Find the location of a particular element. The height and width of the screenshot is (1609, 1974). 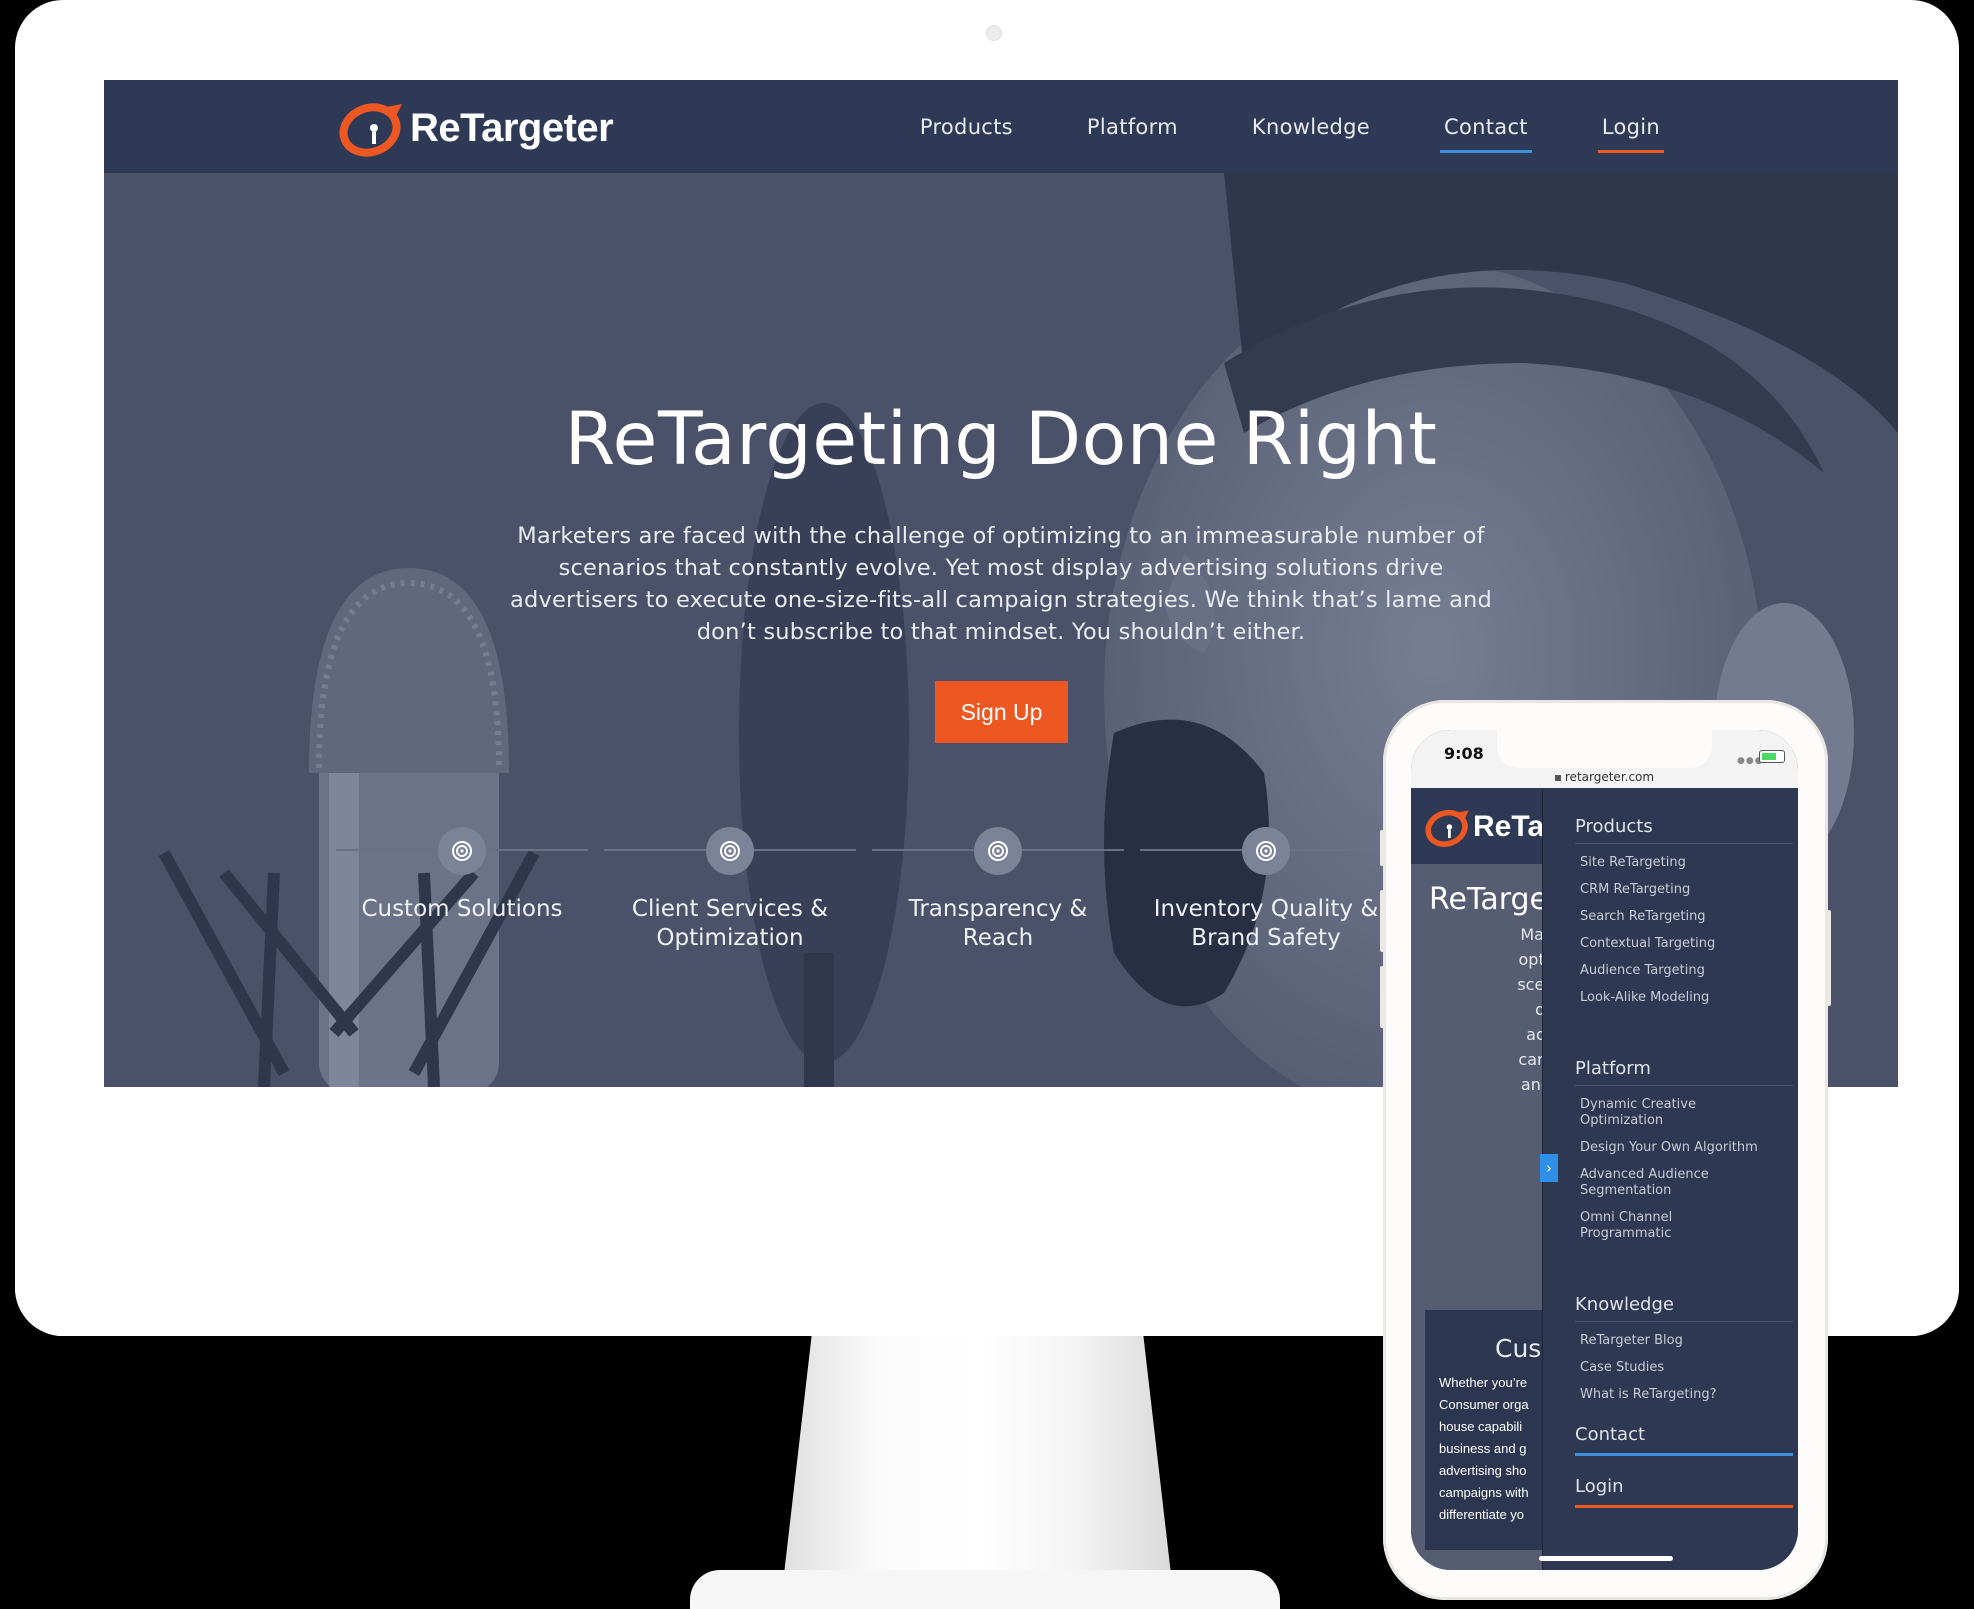

url-bar: retargeter.com is located at coordinates (1604, 777).